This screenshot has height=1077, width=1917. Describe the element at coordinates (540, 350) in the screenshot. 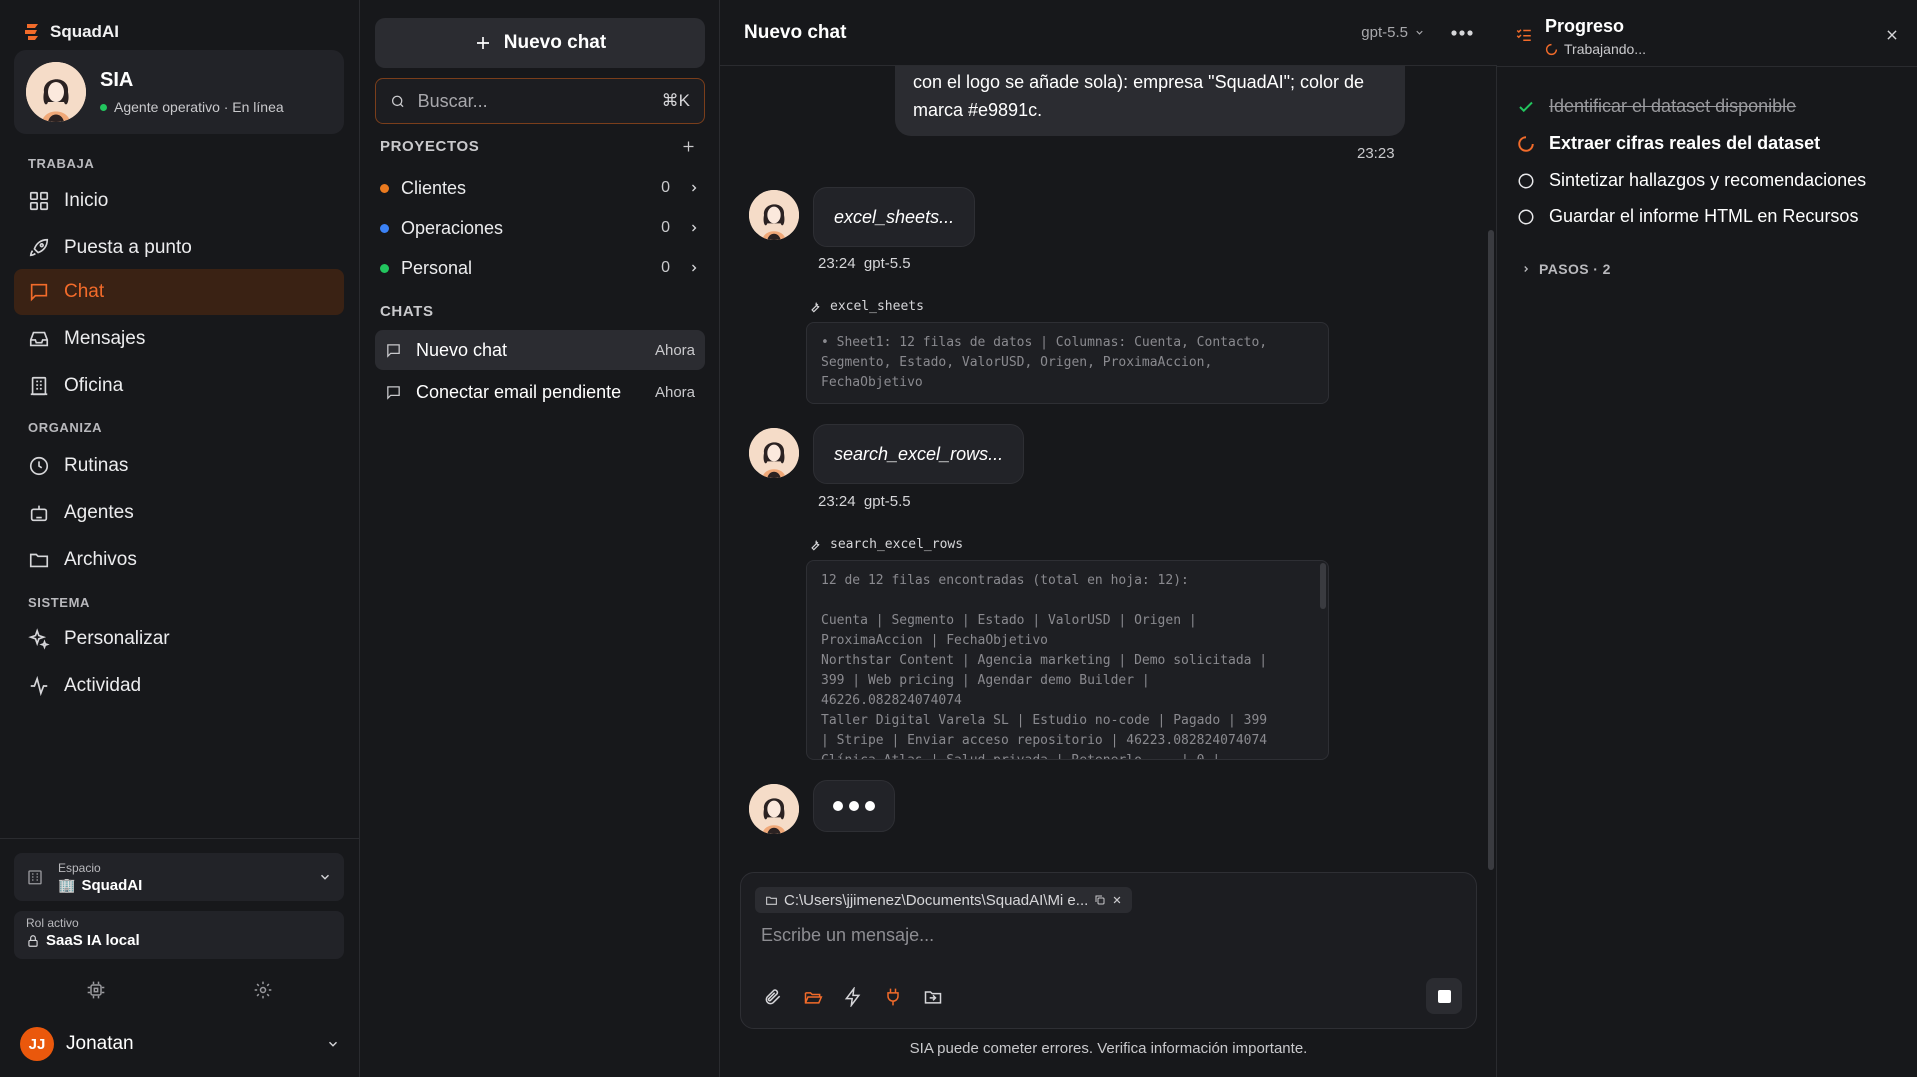

I see `chat-item-nuevo-chat: Nuevo chat Ahora` at that location.